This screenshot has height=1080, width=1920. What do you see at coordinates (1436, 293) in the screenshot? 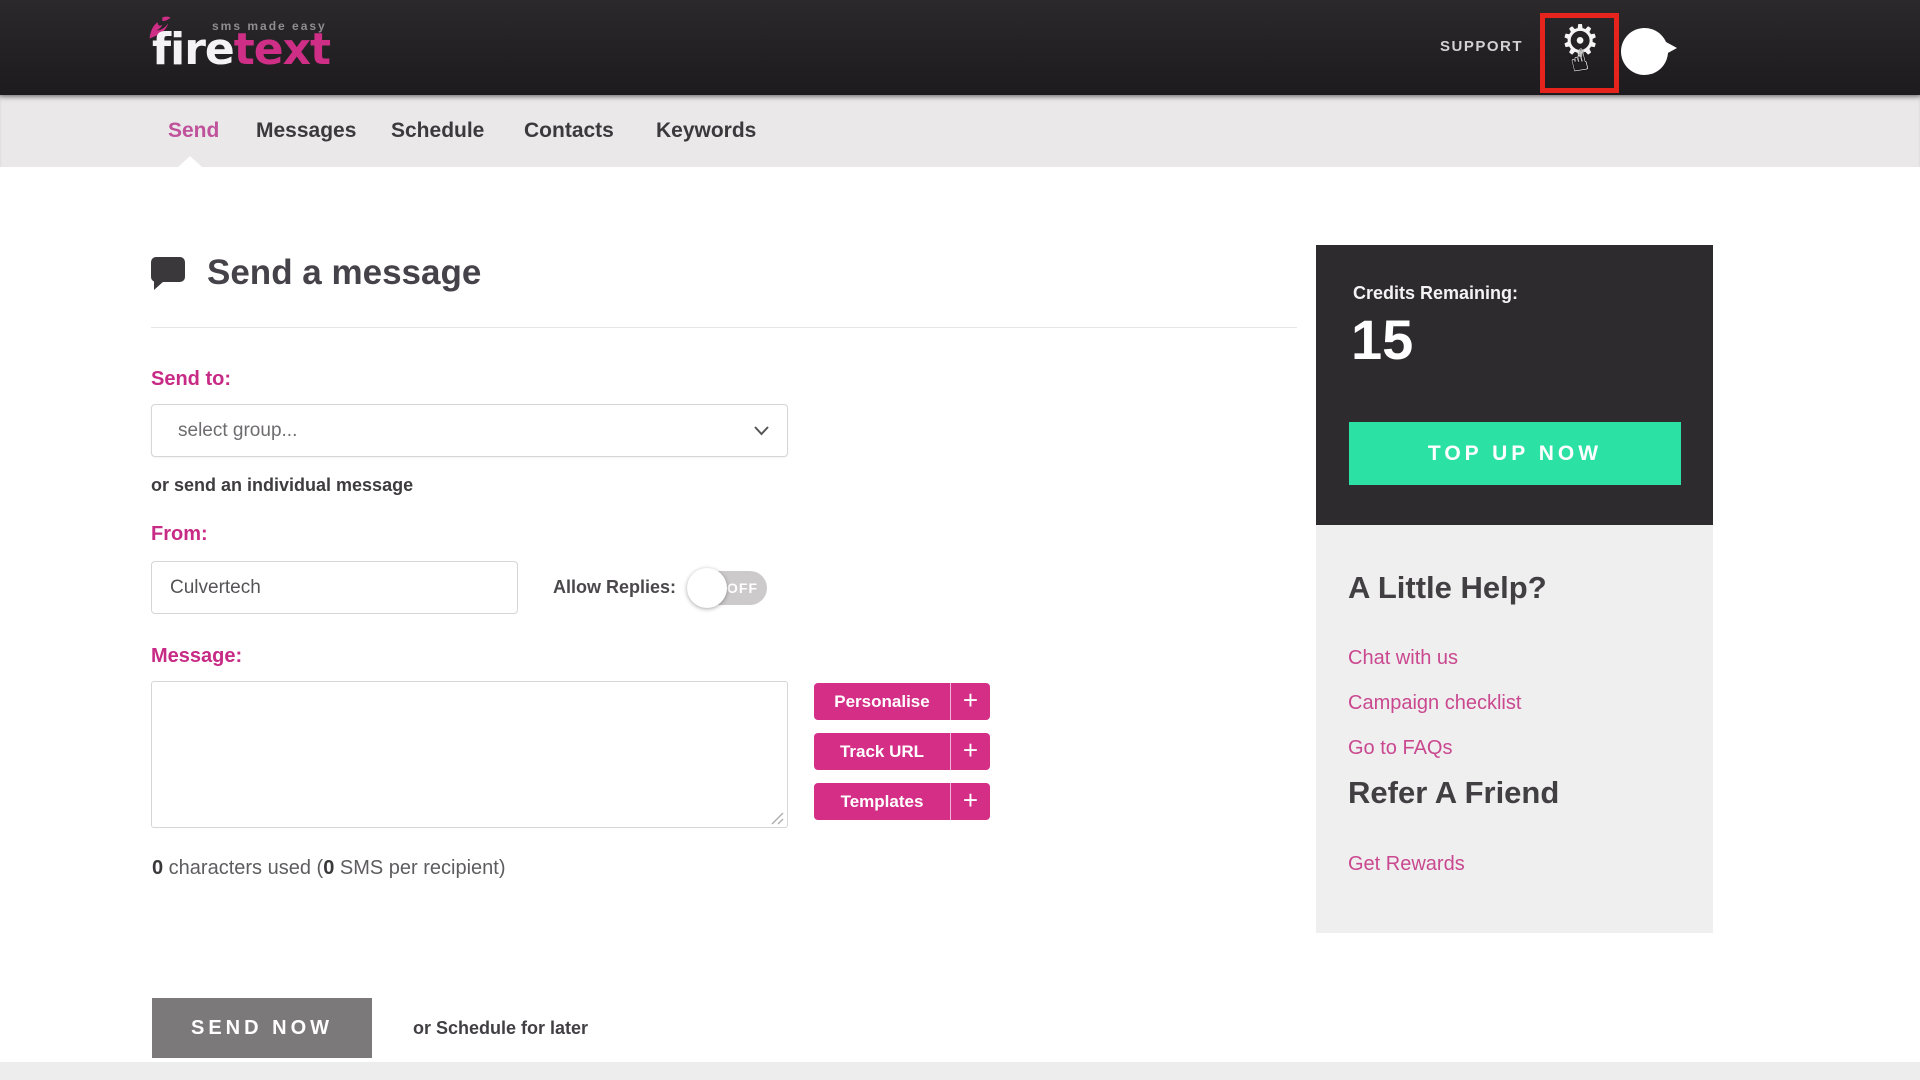
I see `credits-label: Credits Remaining:` at bounding box center [1436, 293].